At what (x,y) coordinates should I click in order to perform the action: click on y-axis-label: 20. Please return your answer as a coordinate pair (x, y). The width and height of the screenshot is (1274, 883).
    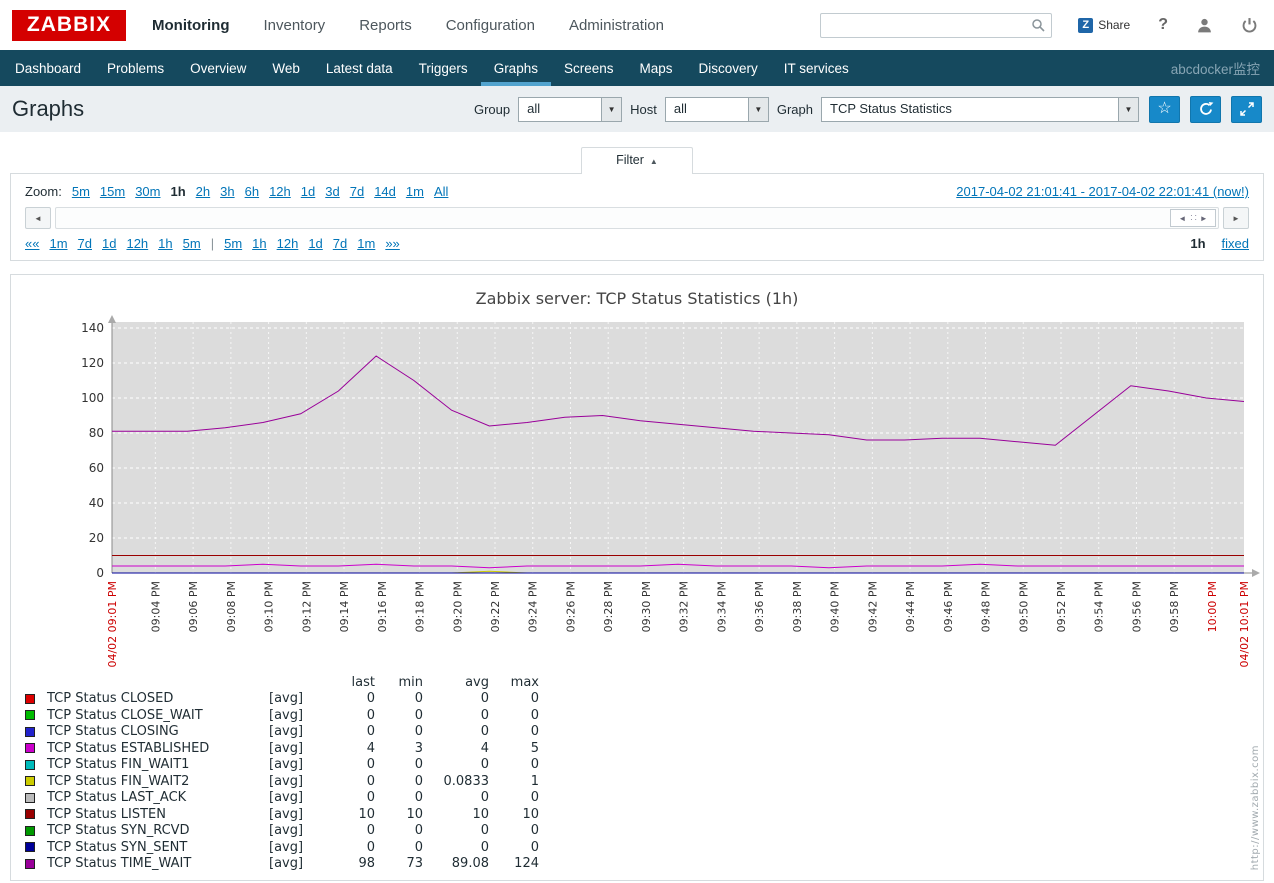
    Looking at the image, I should click on (96, 538).